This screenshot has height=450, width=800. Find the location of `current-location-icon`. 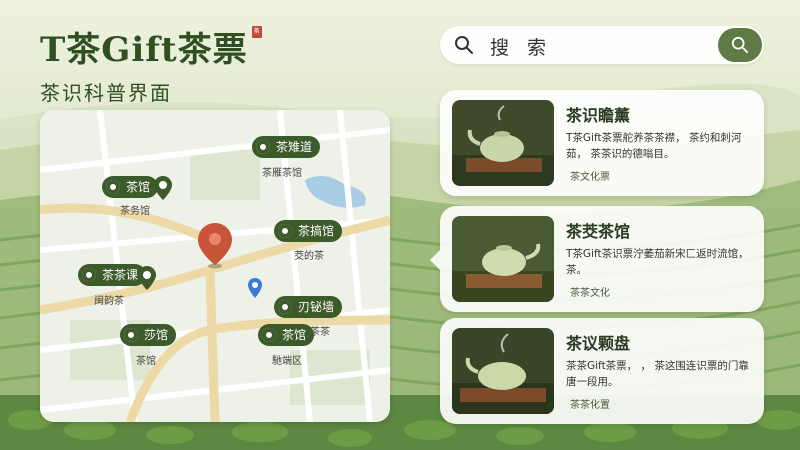

current-location-icon is located at coordinates (255, 288).